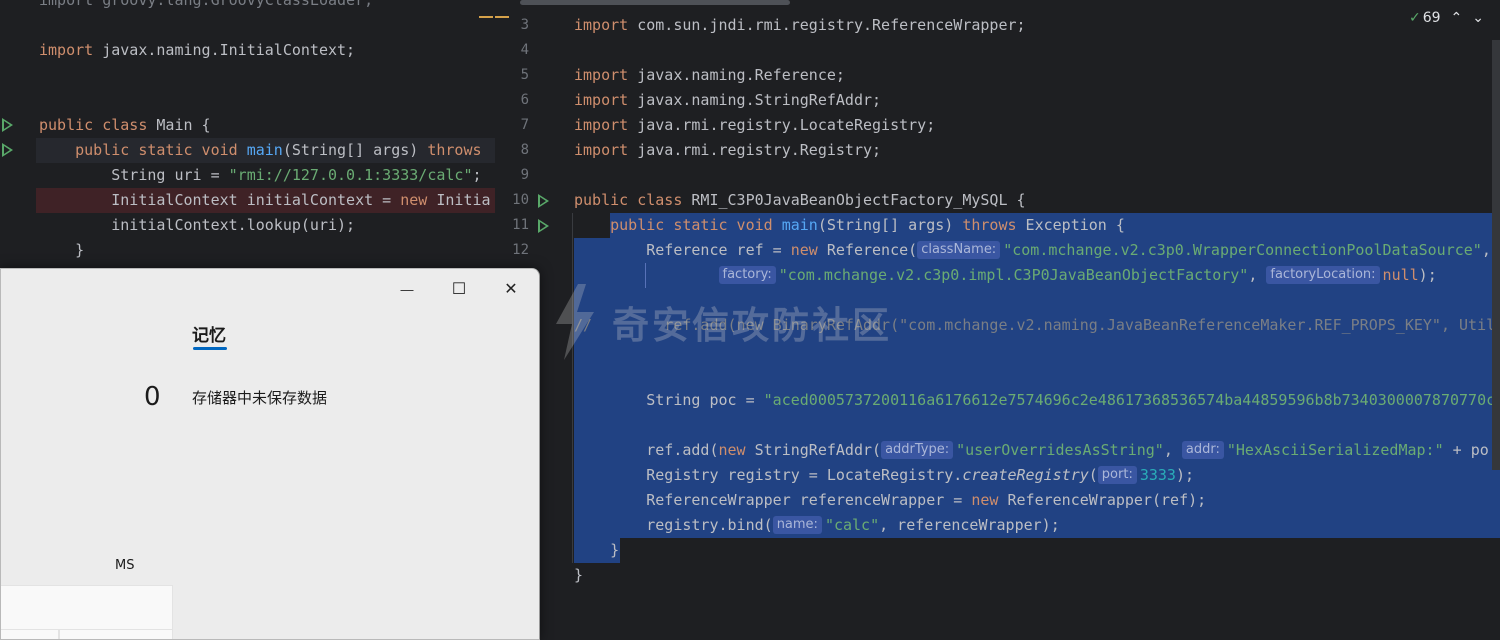 This screenshot has width=1500, height=640. What do you see at coordinates (1060, 450) in the screenshot?
I see `code-token: "userOverridesAsString"` at bounding box center [1060, 450].